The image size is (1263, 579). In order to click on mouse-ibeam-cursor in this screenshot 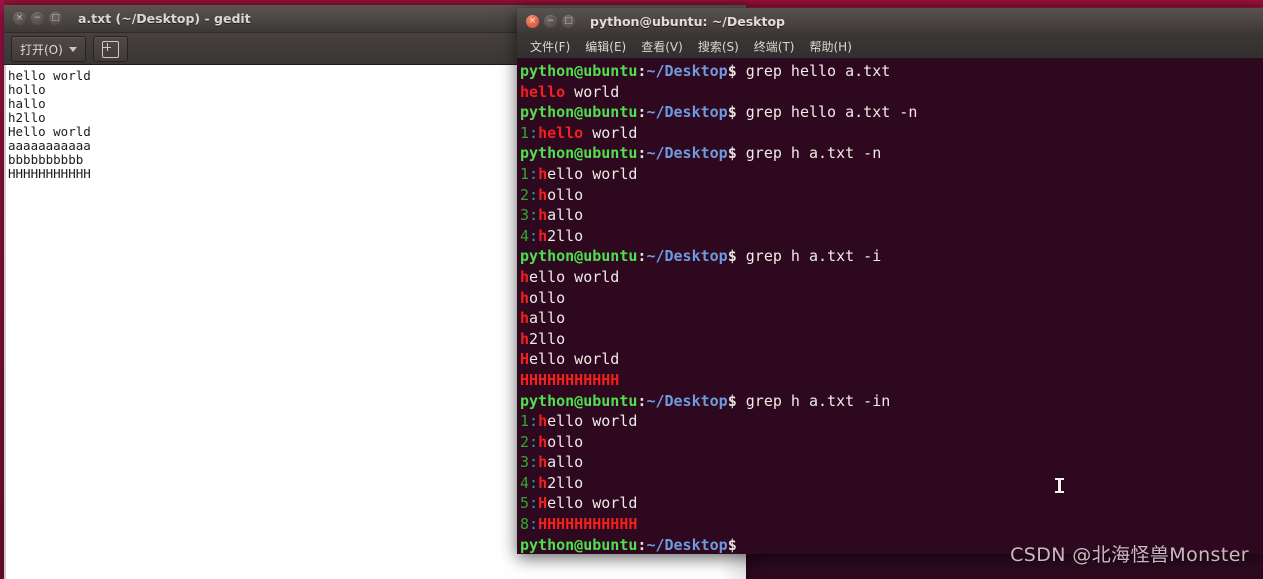, I will do `click(1059, 485)`.